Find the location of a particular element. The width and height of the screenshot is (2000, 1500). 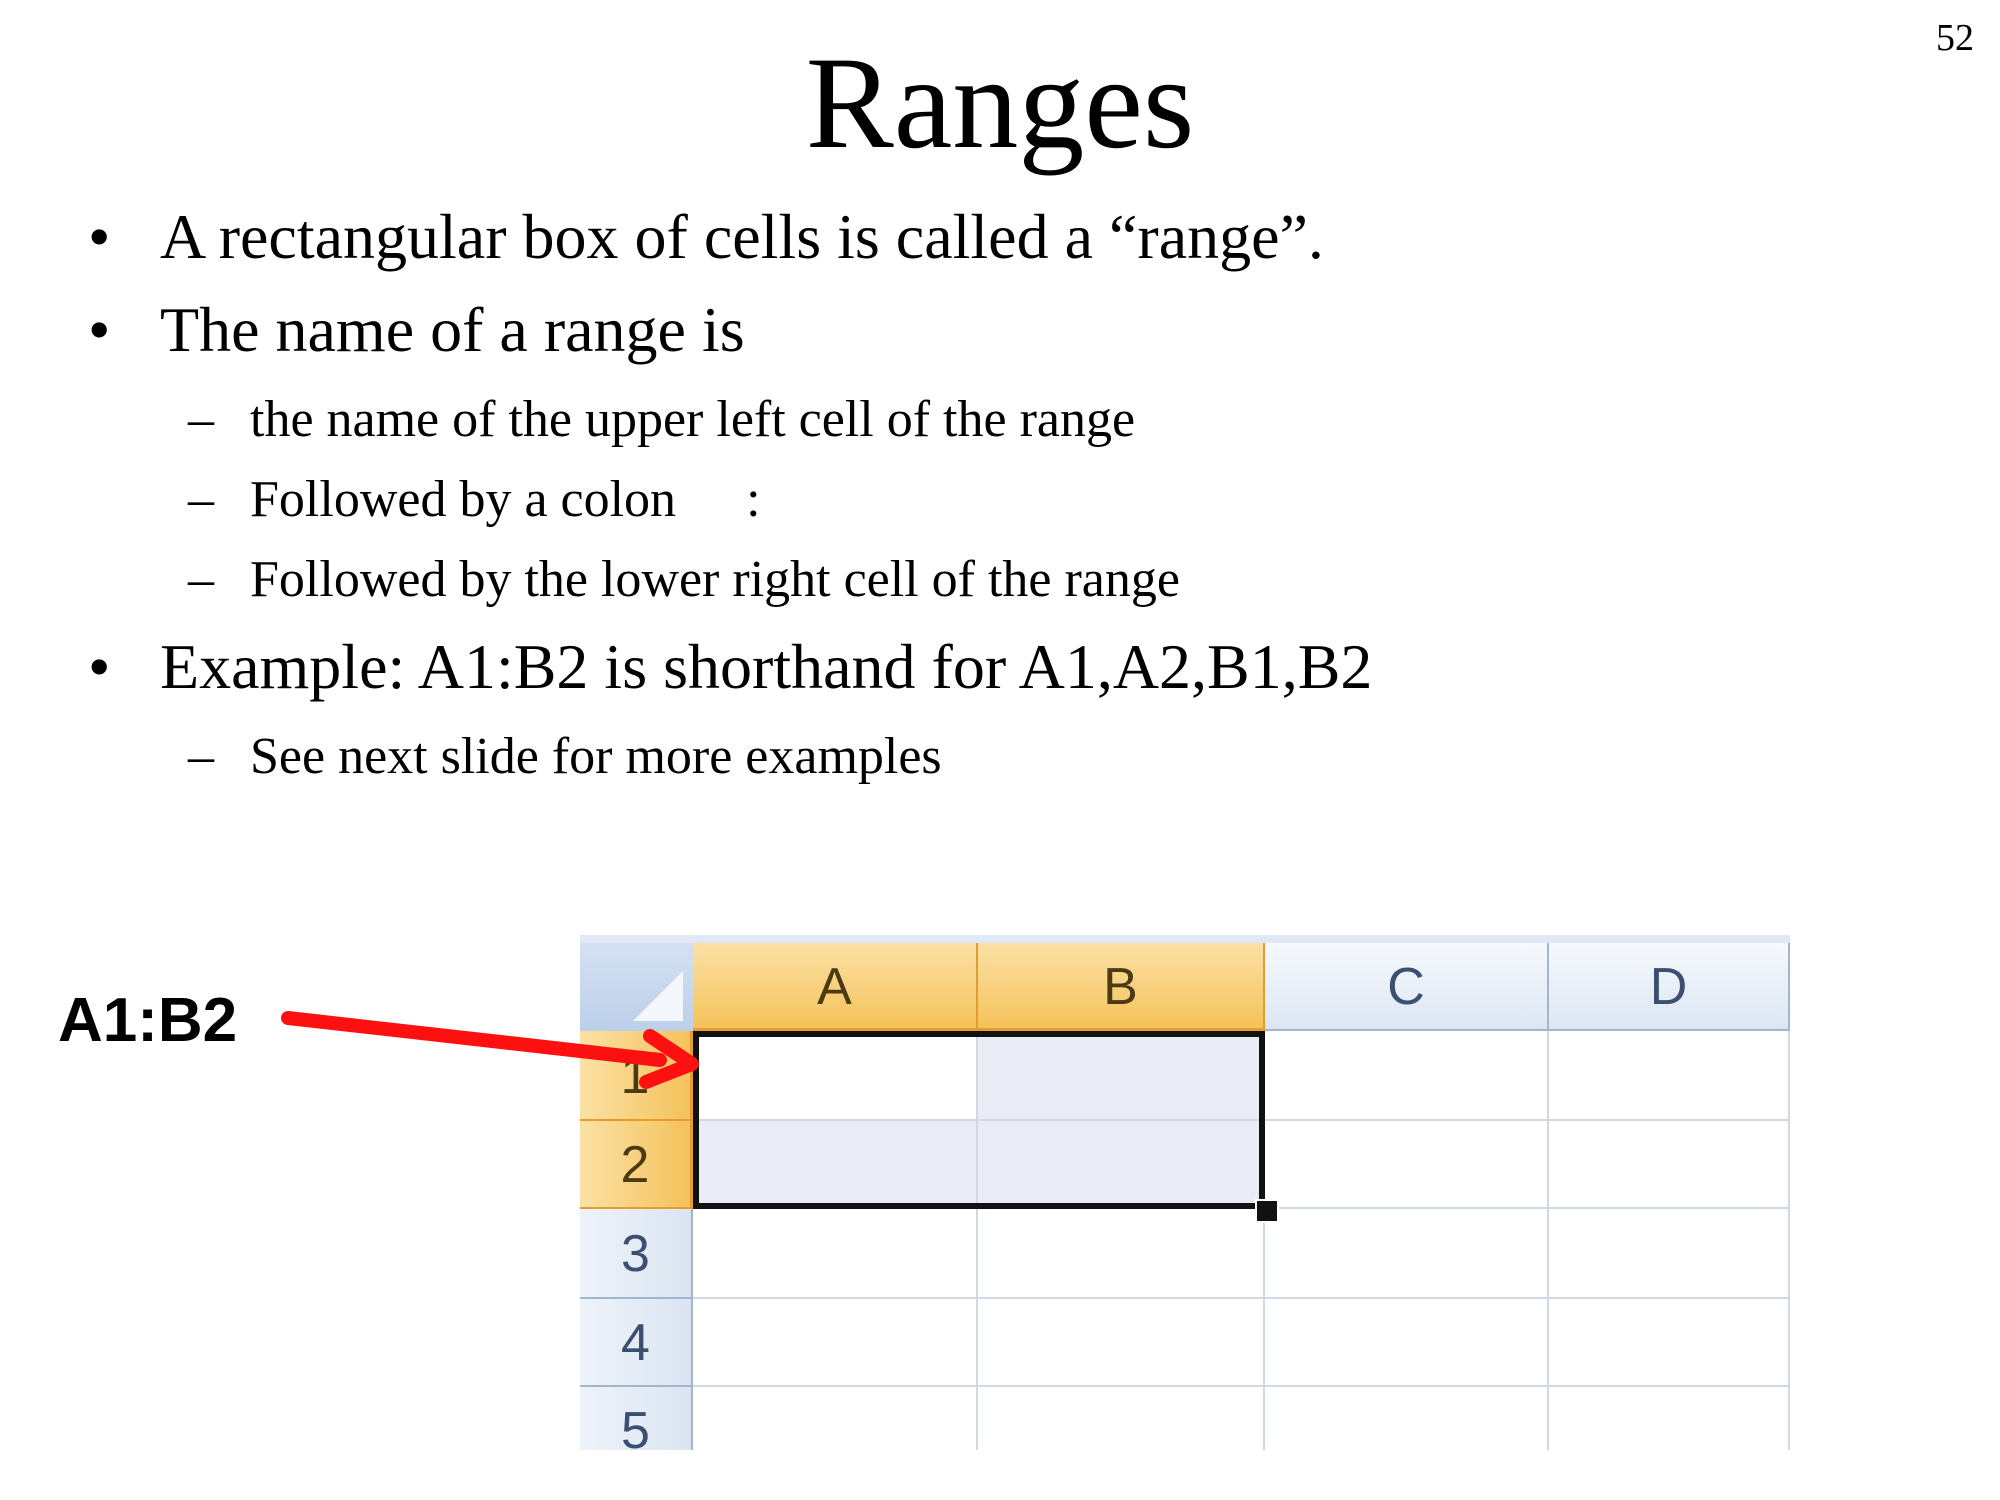

column-header-b: B is located at coordinates (1121, 987).